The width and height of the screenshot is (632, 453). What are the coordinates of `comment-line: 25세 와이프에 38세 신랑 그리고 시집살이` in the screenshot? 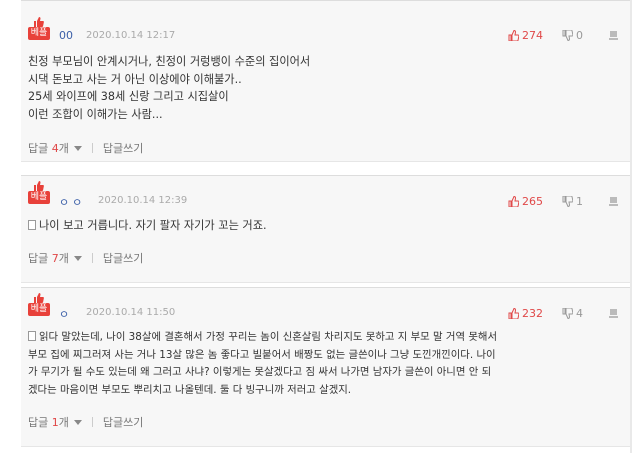 It's located at (128, 96).